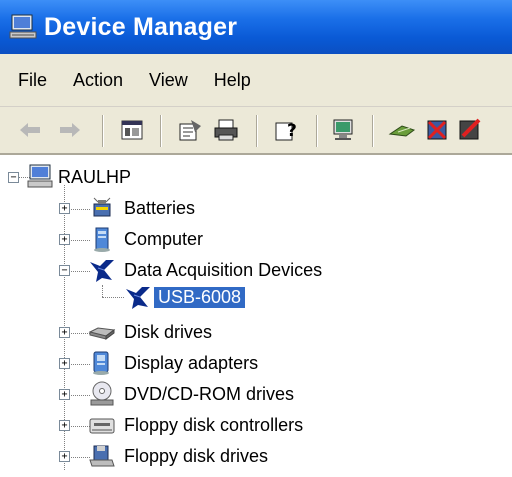 The height and width of the screenshot is (477, 512). What do you see at coordinates (64, 332) in the screenshot?
I see `disk-drives-expand-toggle: +` at bounding box center [64, 332].